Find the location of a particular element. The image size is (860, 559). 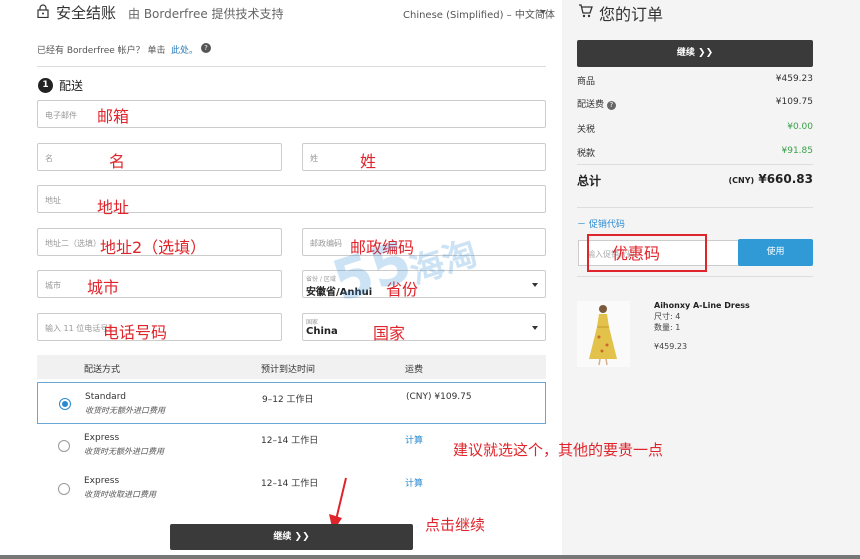

shipping-method-note: 收货时收取进口费用 is located at coordinates (120, 494).